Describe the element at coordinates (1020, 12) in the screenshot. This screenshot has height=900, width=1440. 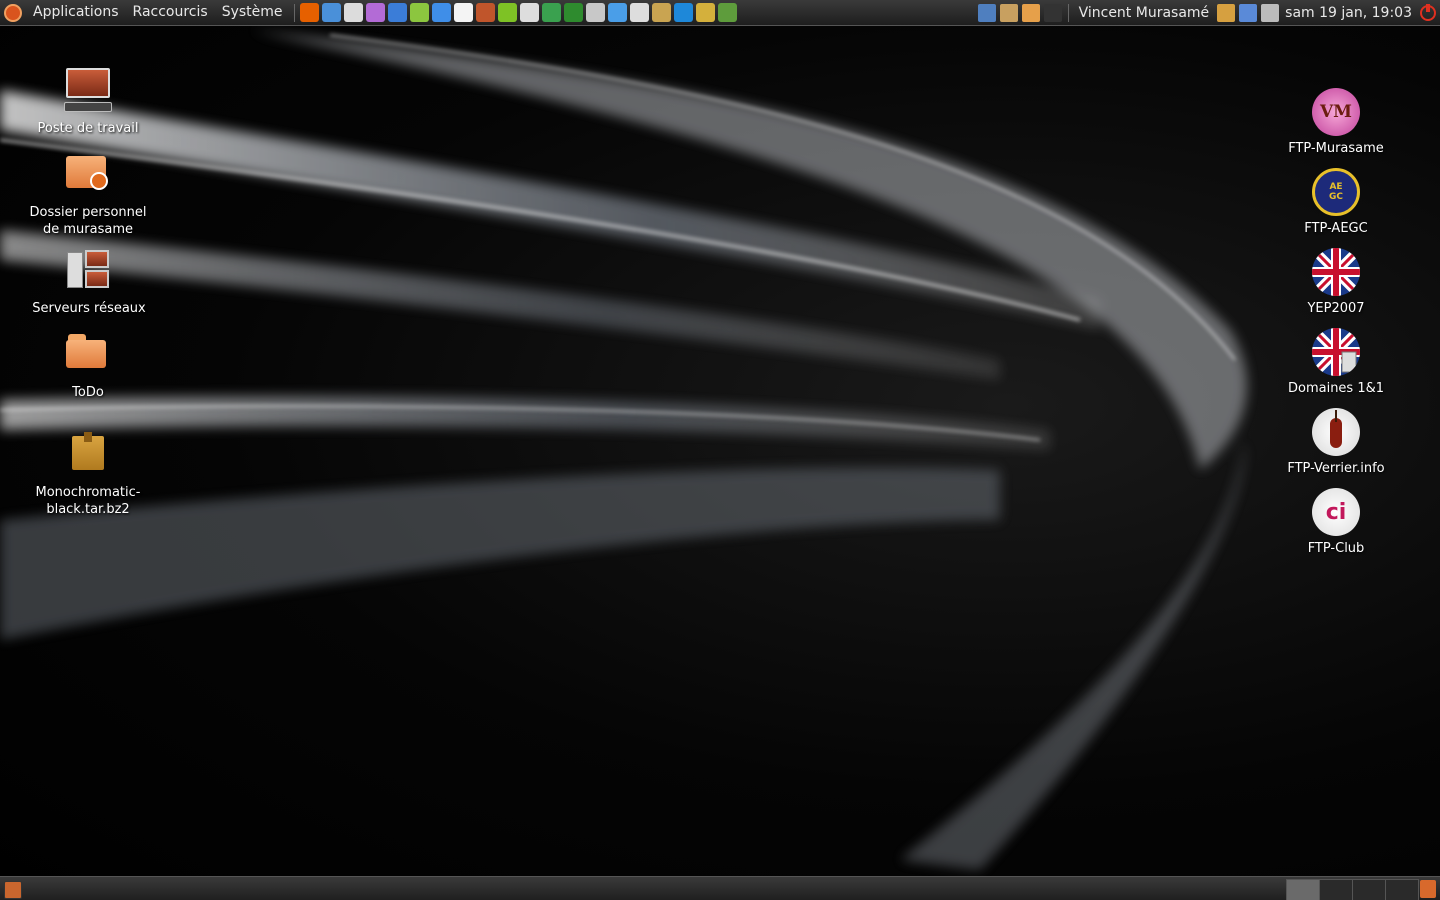
I see `tray-launchers` at that location.